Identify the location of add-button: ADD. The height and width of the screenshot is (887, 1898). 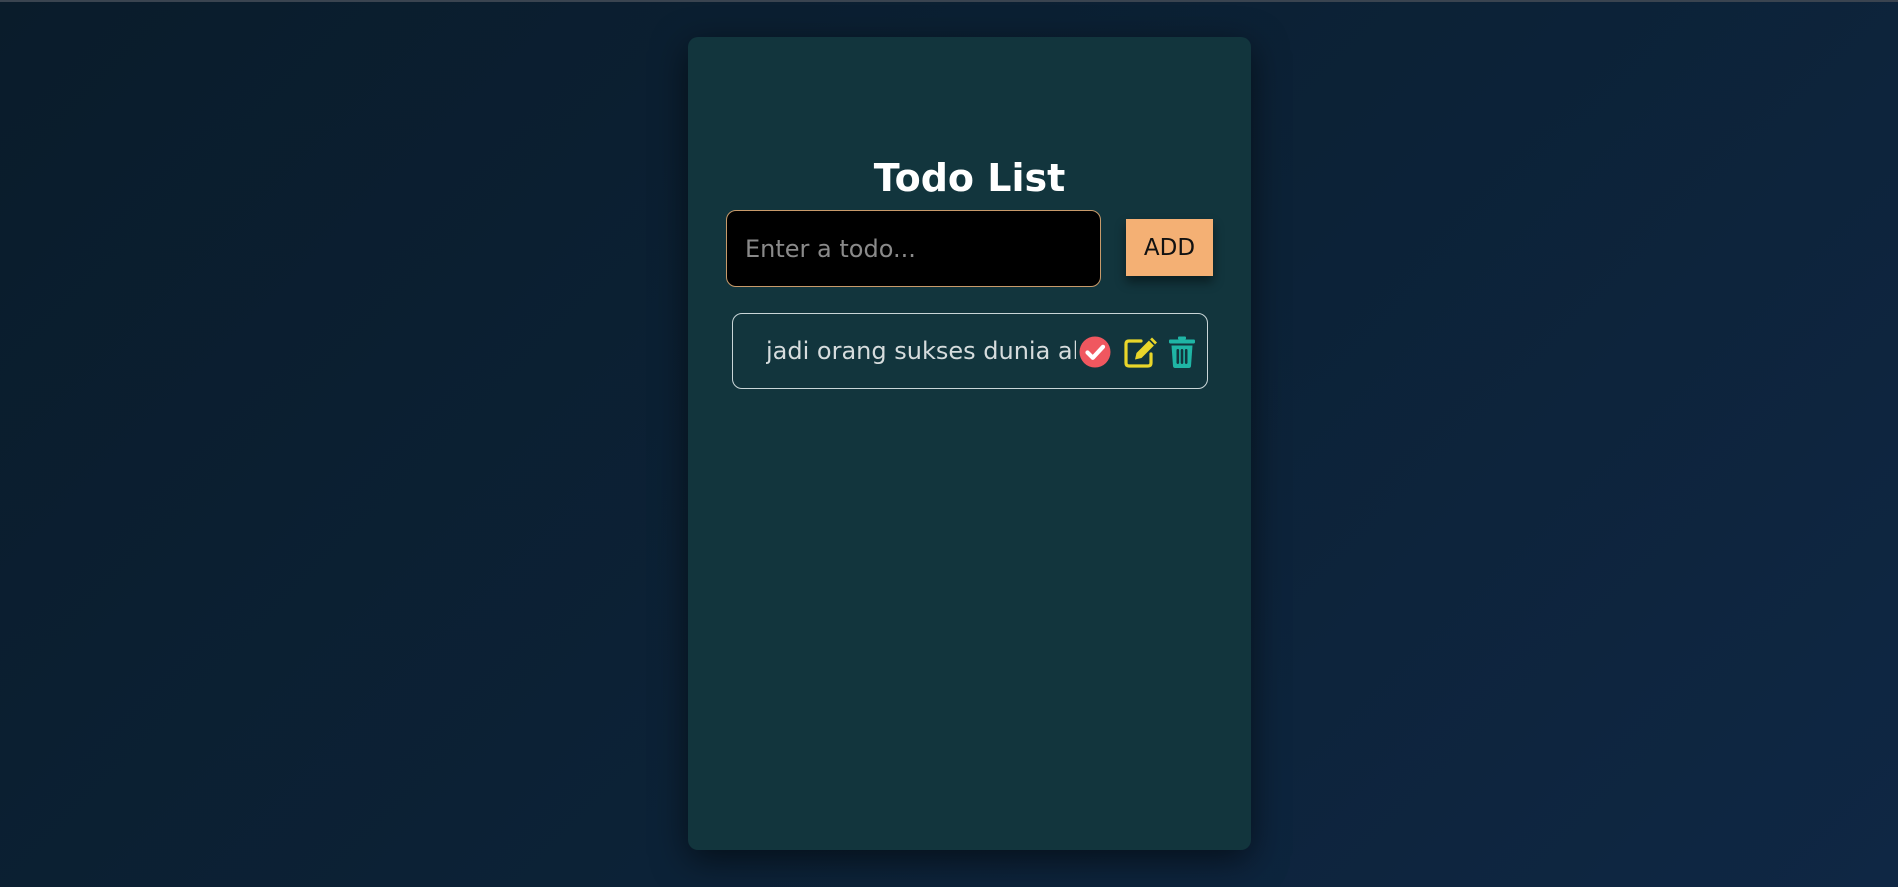
(1169, 247).